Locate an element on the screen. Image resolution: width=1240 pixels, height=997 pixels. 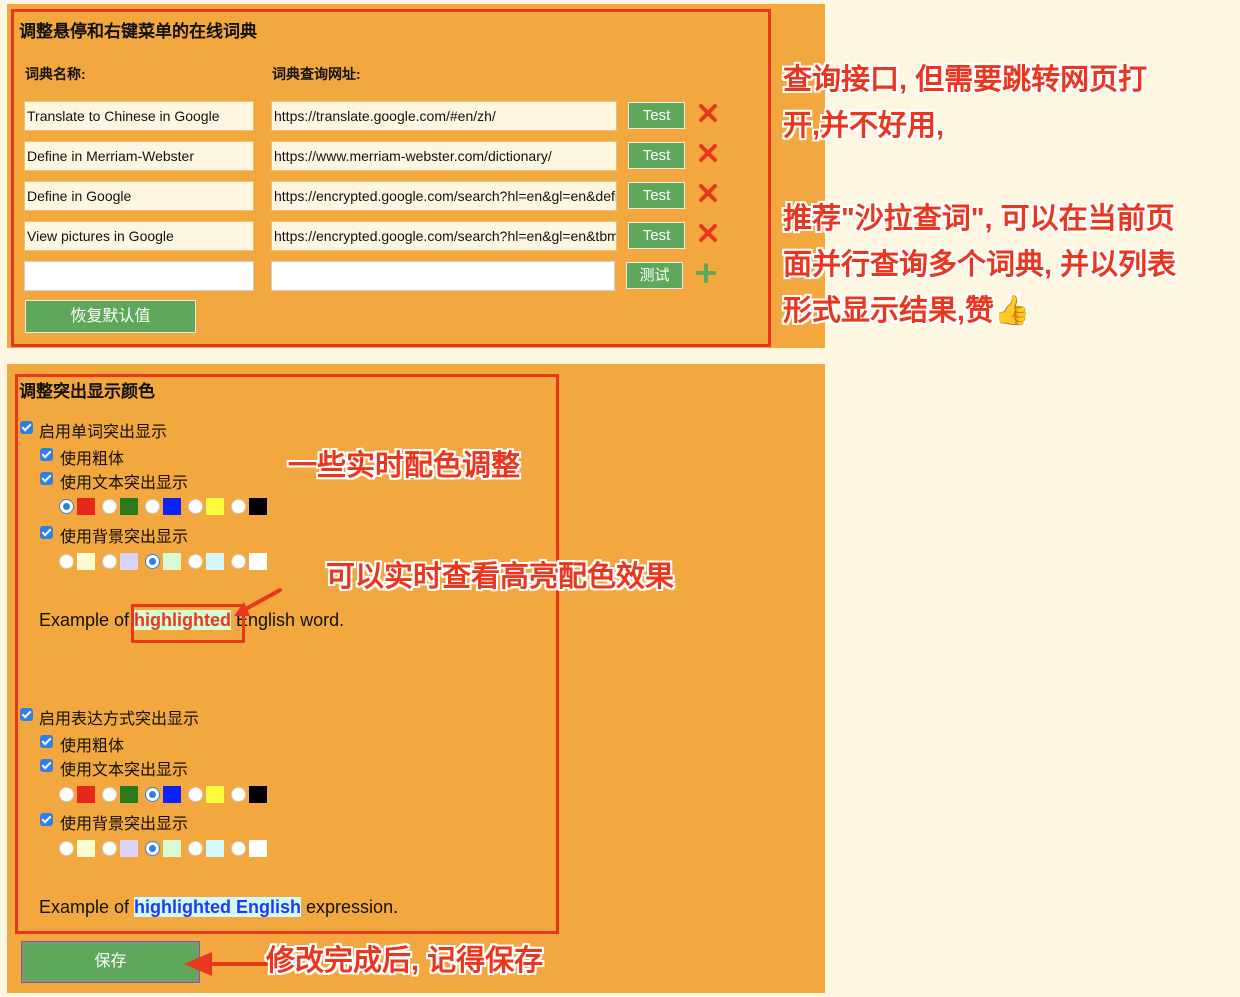
realtime-colors-annotation: 一些实时配色调整 is located at coordinates (404, 466).